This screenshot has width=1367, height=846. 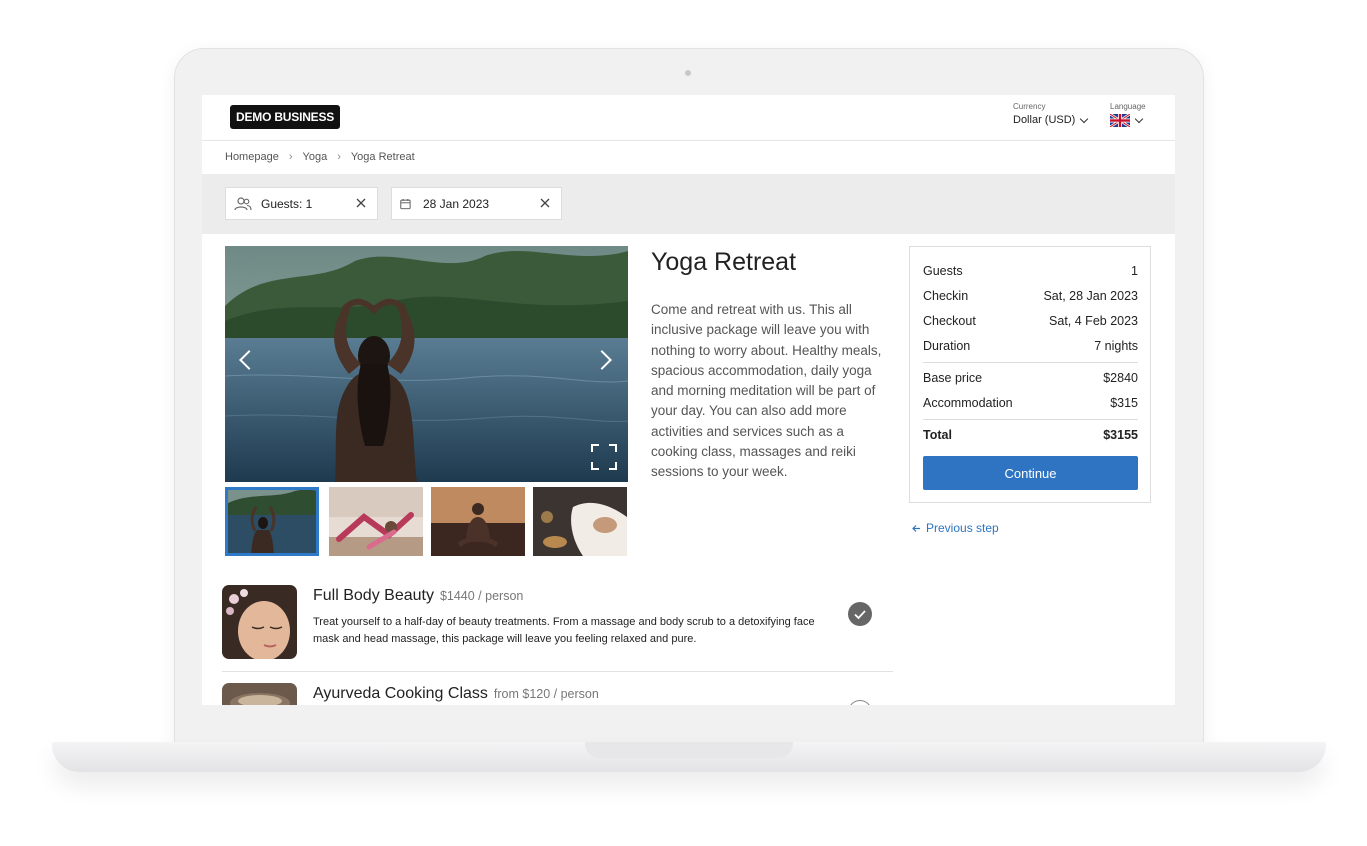 I want to click on filter-bar: Guests: 1 28 Jan 2023, so click(x=688, y=204).